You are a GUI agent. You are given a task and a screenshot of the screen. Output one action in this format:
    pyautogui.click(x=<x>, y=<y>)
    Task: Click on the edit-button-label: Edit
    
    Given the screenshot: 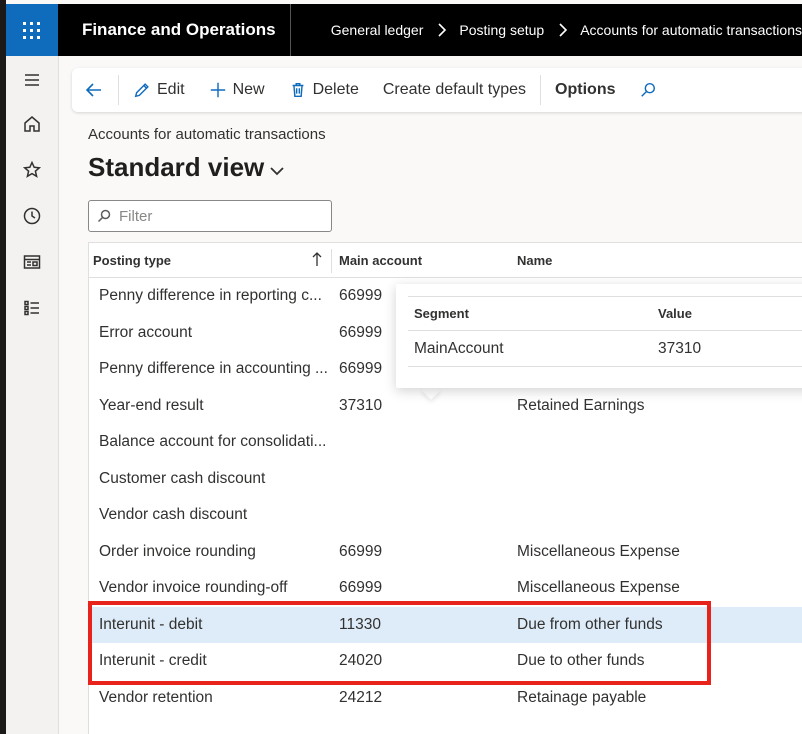 What is the action you would take?
    pyautogui.click(x=171, y=89)
    